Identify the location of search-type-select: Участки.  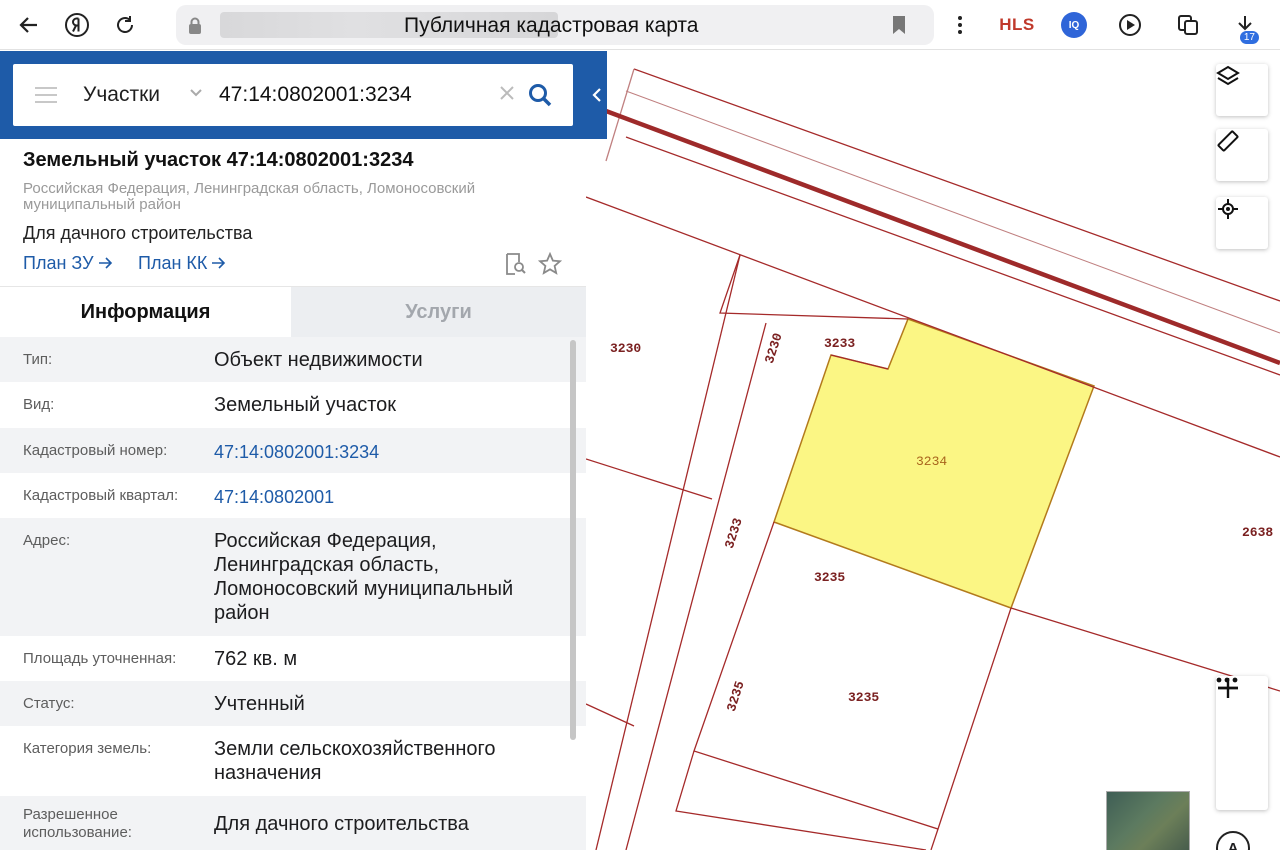
(121, 95).